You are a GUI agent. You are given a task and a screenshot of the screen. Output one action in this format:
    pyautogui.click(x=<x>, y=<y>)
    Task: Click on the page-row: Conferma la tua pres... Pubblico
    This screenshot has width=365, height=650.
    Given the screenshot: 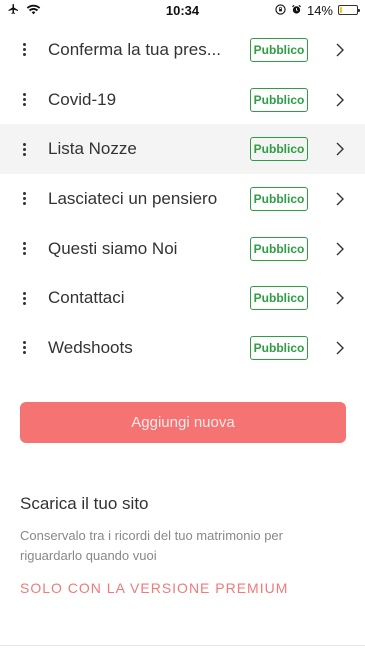 What is the action you would take?
    pyautogui.click(x=182, y=50)
    